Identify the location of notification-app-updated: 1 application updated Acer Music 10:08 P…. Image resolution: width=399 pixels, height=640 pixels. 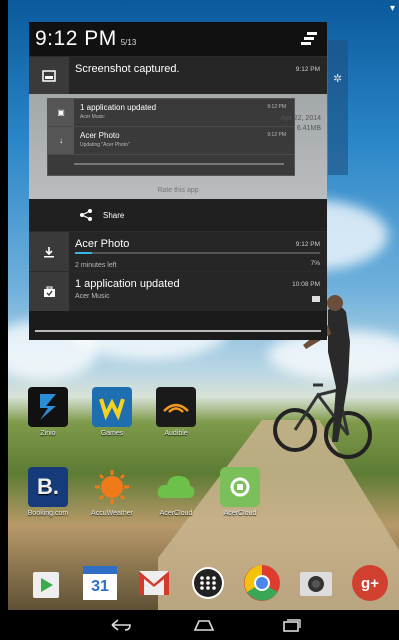
(178, 291).